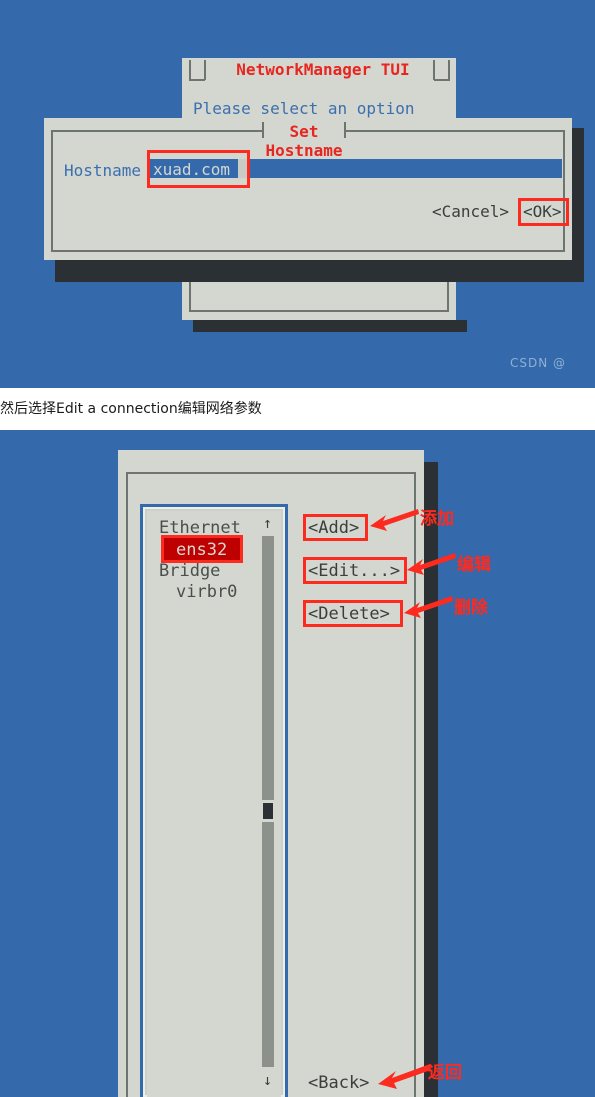 The width and height of the screenshot is (595, 1097). What do you see at coordinates (338, 1083) in the screenshot?
I see `back-button: <Back>` at bounding box center [338, 1083].